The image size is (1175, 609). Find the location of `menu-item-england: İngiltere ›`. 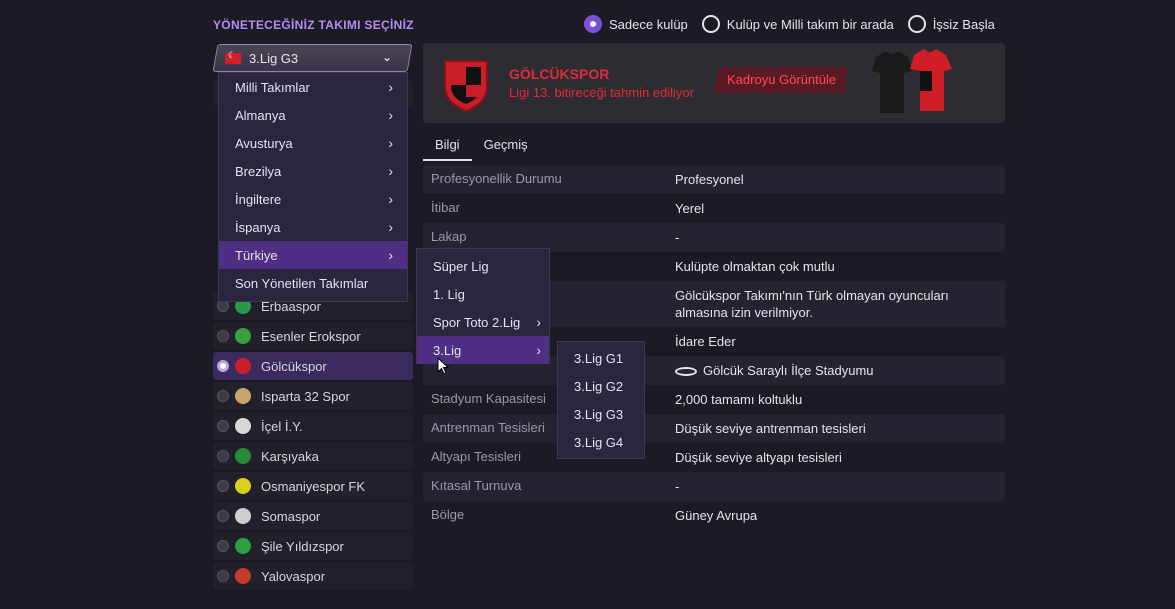

menu-item-england: İngiltere › is located at coordinates (313, 199).